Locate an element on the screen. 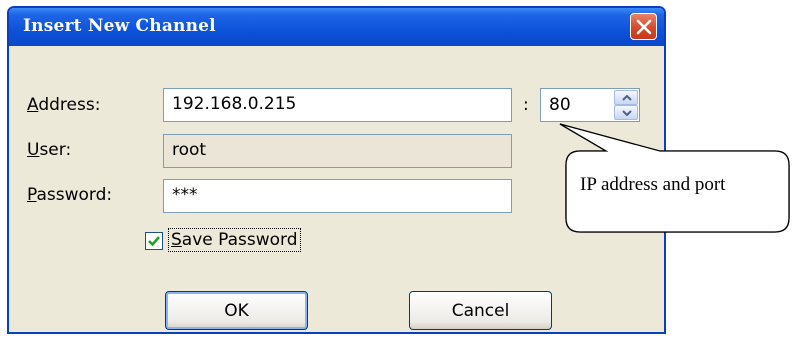 Image resolution: width=792 pixels, height=345 pixels. callout-text: IP address and port is located at coordinates (653, 184).